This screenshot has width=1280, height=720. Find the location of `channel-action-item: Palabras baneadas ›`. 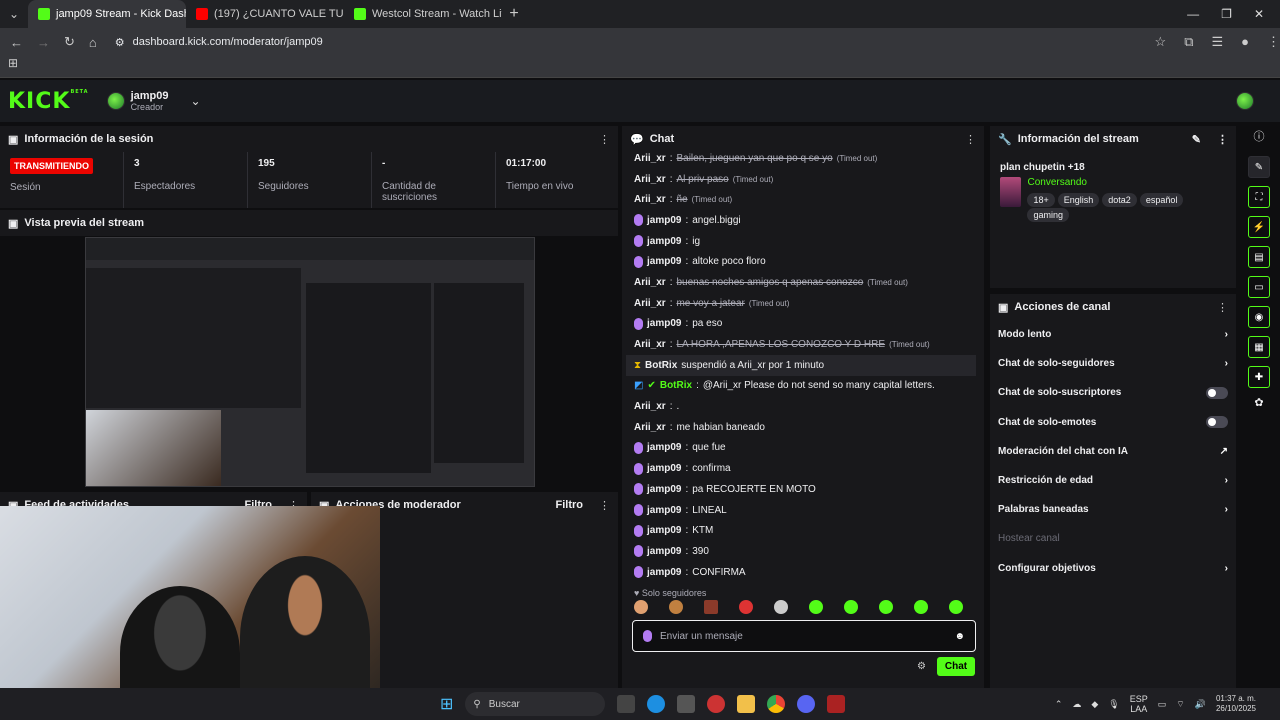

channel-action-item: Palabras baneadas › is located at coordinates (1113, 509).